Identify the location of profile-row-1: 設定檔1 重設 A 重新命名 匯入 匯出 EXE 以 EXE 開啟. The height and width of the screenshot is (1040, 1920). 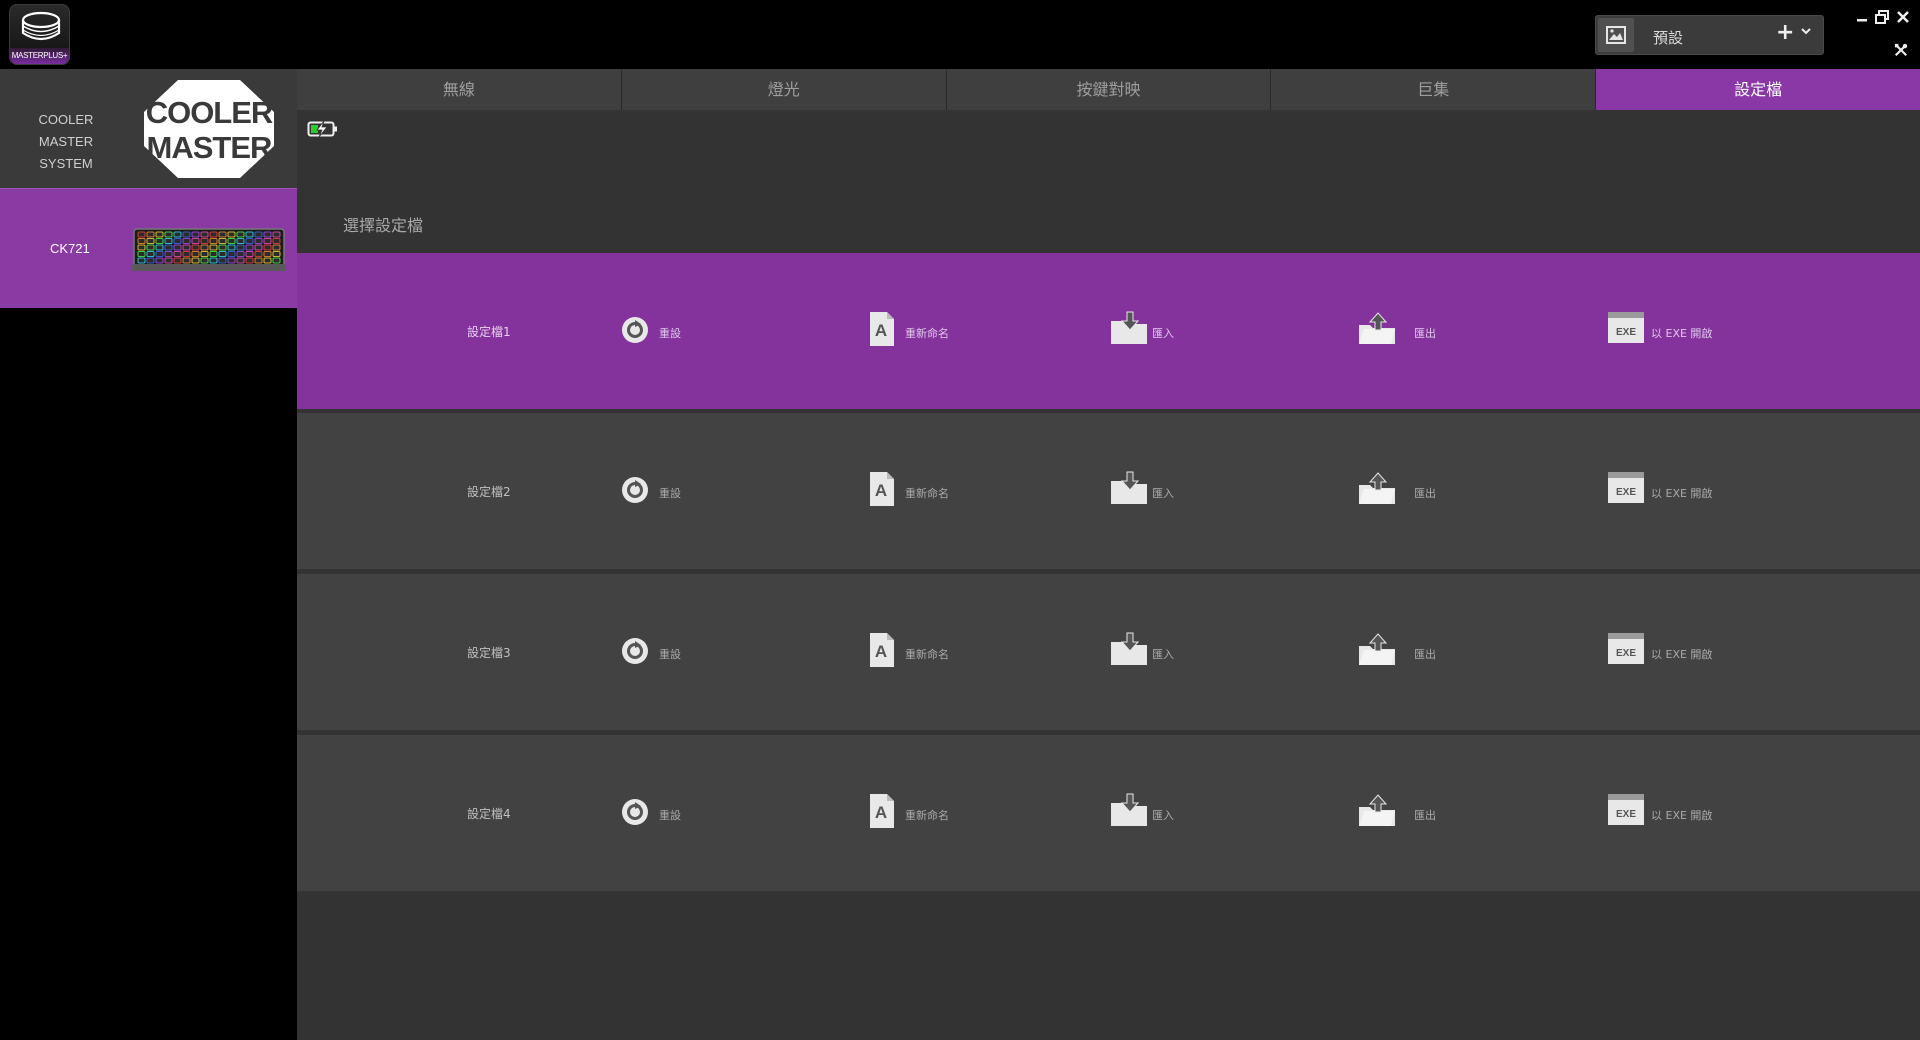
(1108, 331).